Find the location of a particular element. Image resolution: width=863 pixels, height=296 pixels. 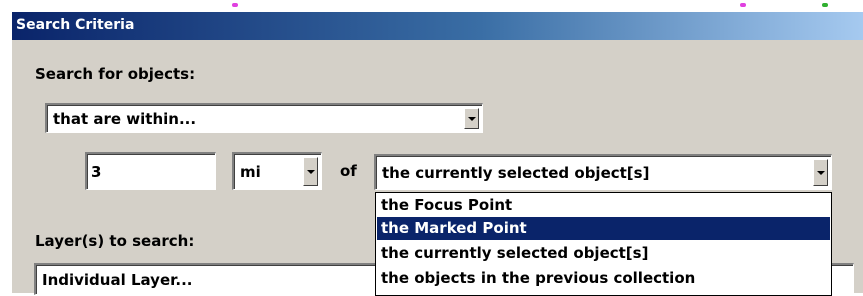

reference-value: the currently selected object[s] is located at coordinates (516, 172).